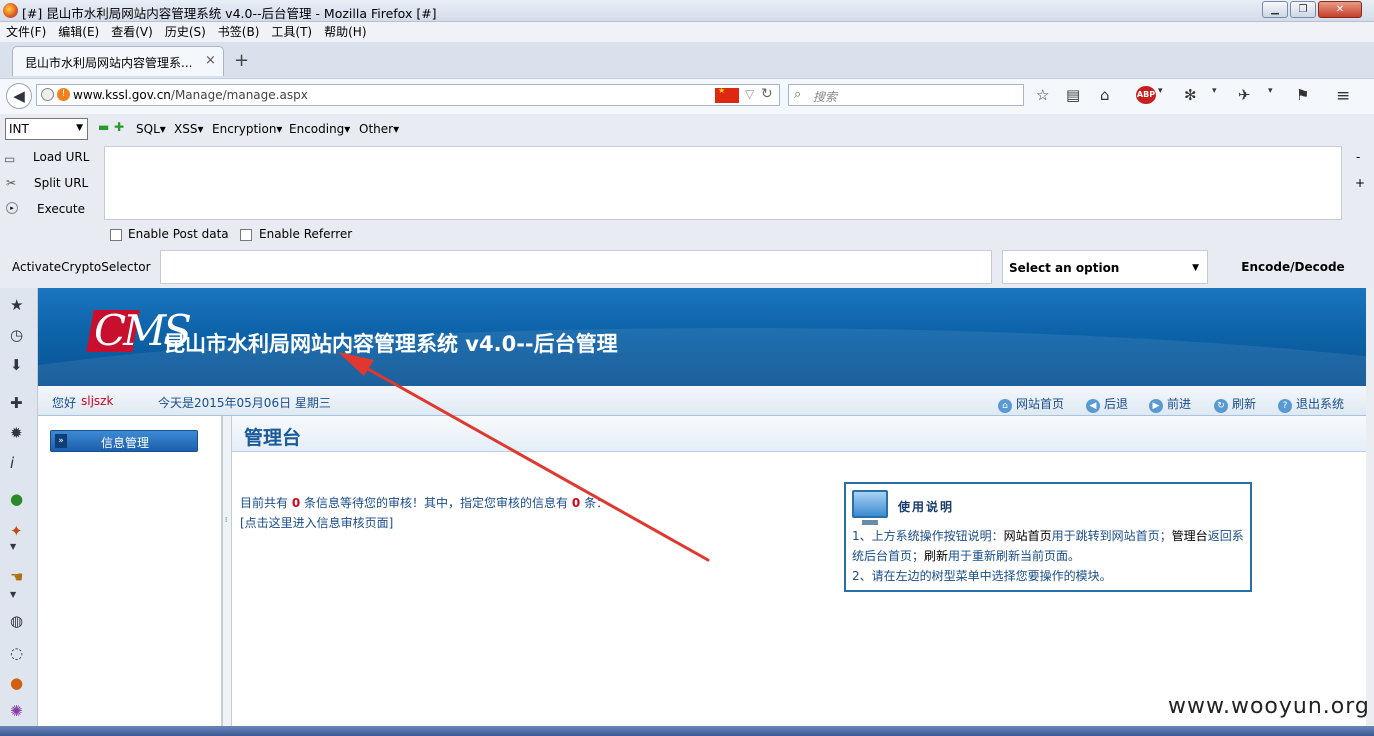 This screenshot has width=1374, height=736. Describe the element at coordinates (1343, 96) in the screenshot. I see `hamburger-menu-icon: ≡` at that location.